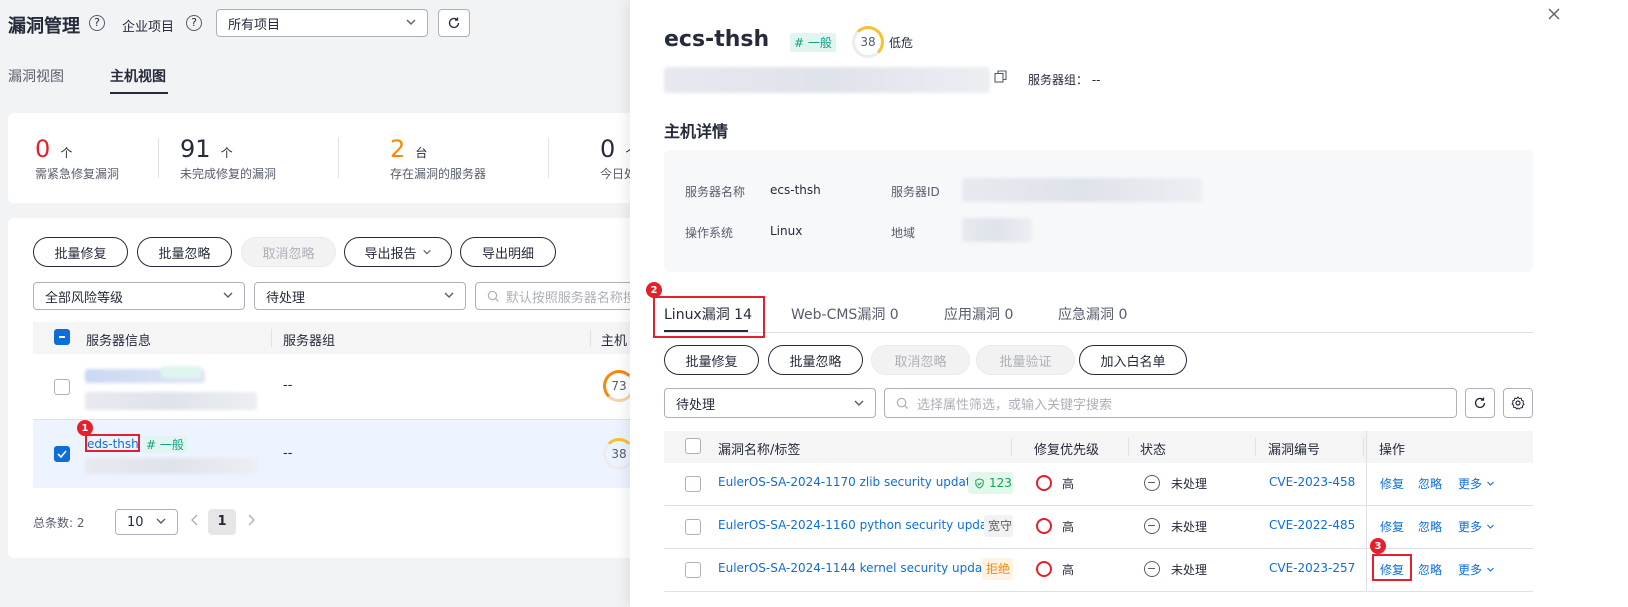 Image resolution: width=1628 pixels, height=607 pixels. I want to click on settings-button, so click(1518, 403).